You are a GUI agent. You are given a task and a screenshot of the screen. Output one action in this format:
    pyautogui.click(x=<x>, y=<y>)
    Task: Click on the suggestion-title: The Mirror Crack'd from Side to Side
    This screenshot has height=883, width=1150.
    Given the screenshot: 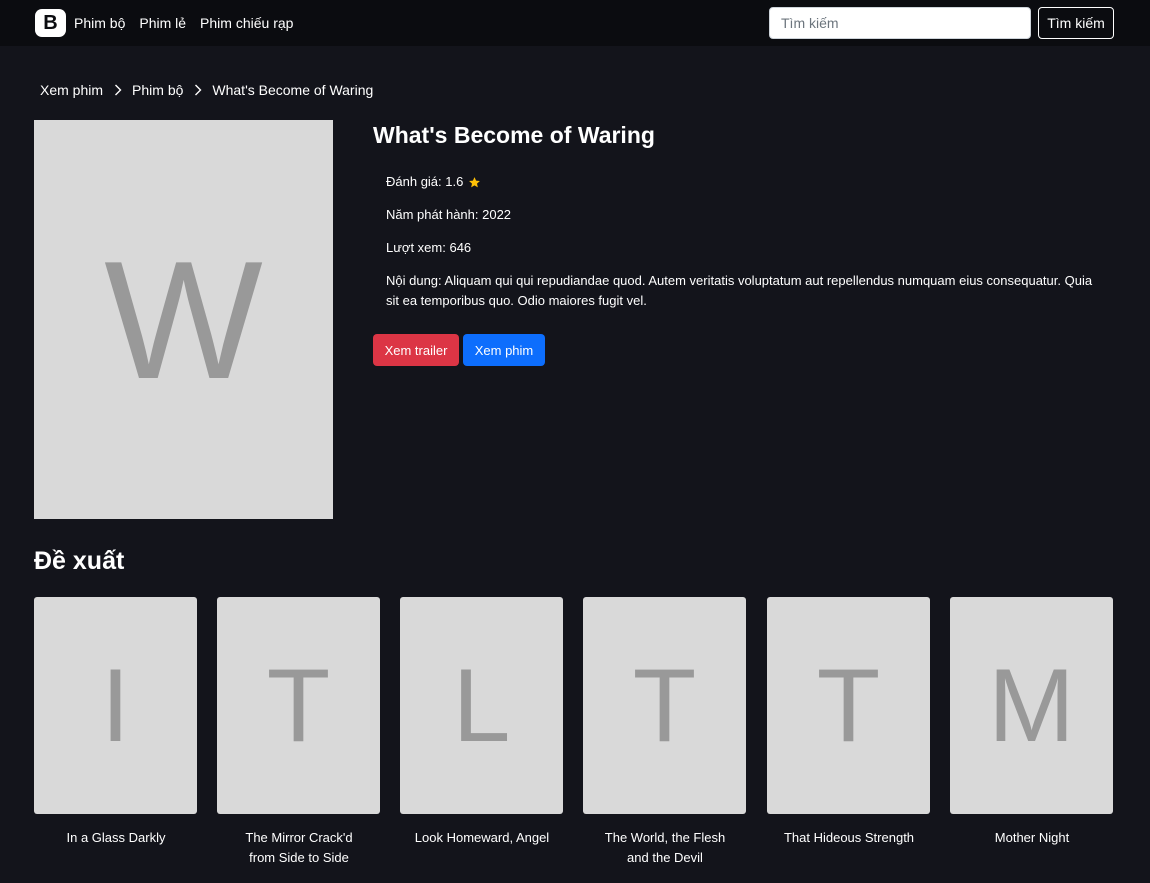 What is the action you would take?
    pyautogui.click(x=299, y=848)
    